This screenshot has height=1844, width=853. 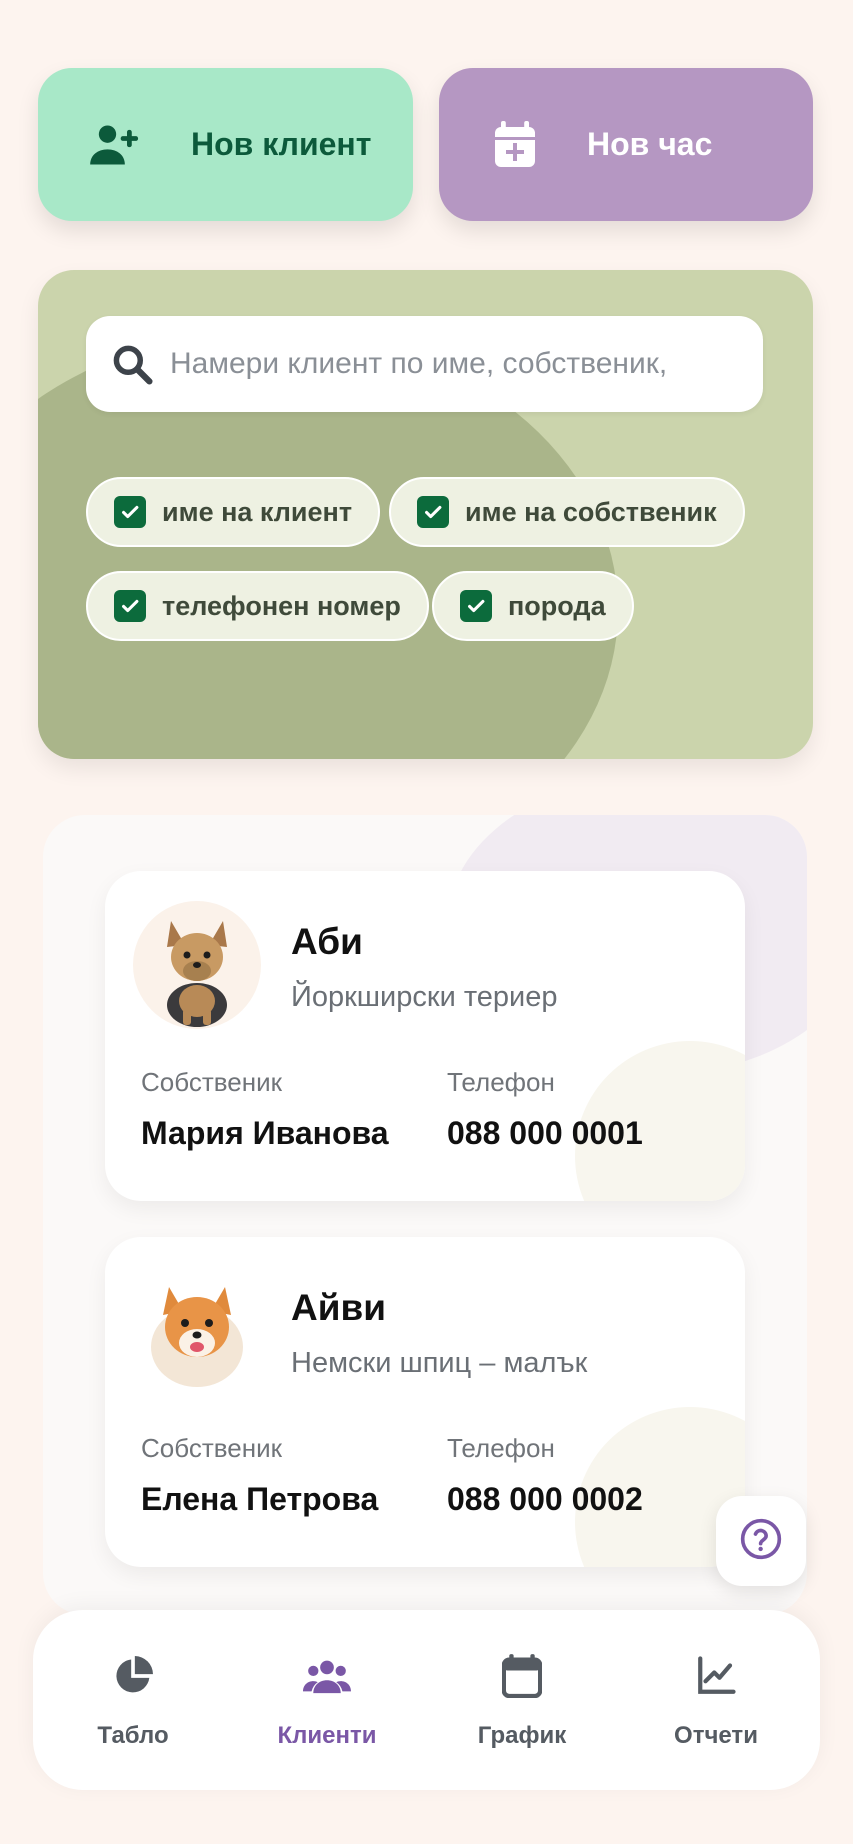 I want to click on owner-name: Мария Иванова, so click(x=265, y=1133).